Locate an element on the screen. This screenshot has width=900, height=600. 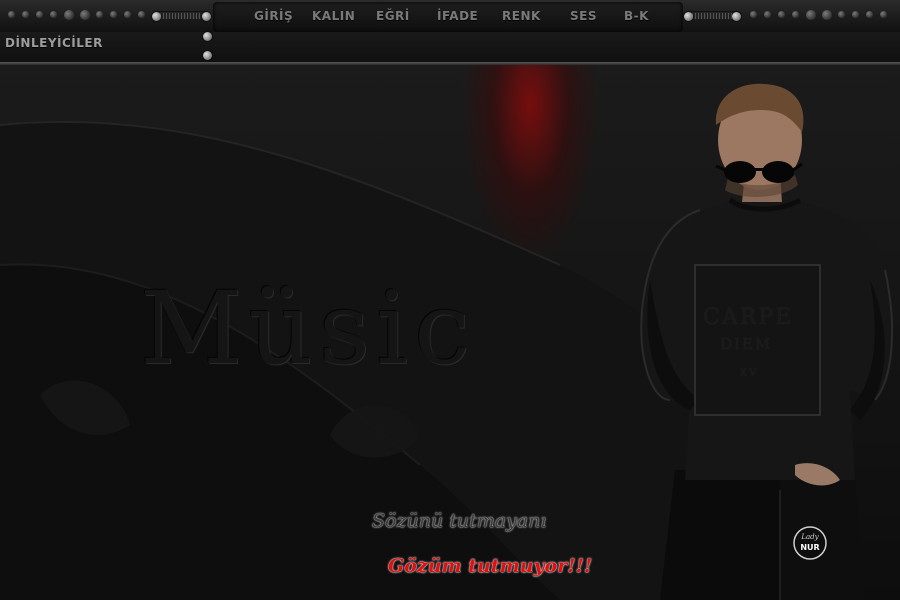
listeners-bar is located at coordinates (450, 47).